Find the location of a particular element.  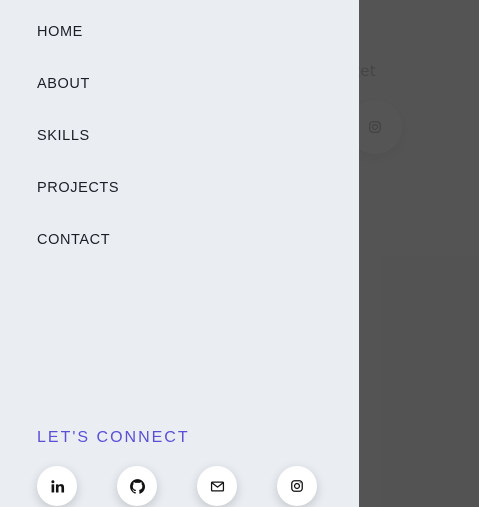

nav-menu: HOME ABOUT SKILLS PROJECTS CONTACT is located at coordinates (78, 154).